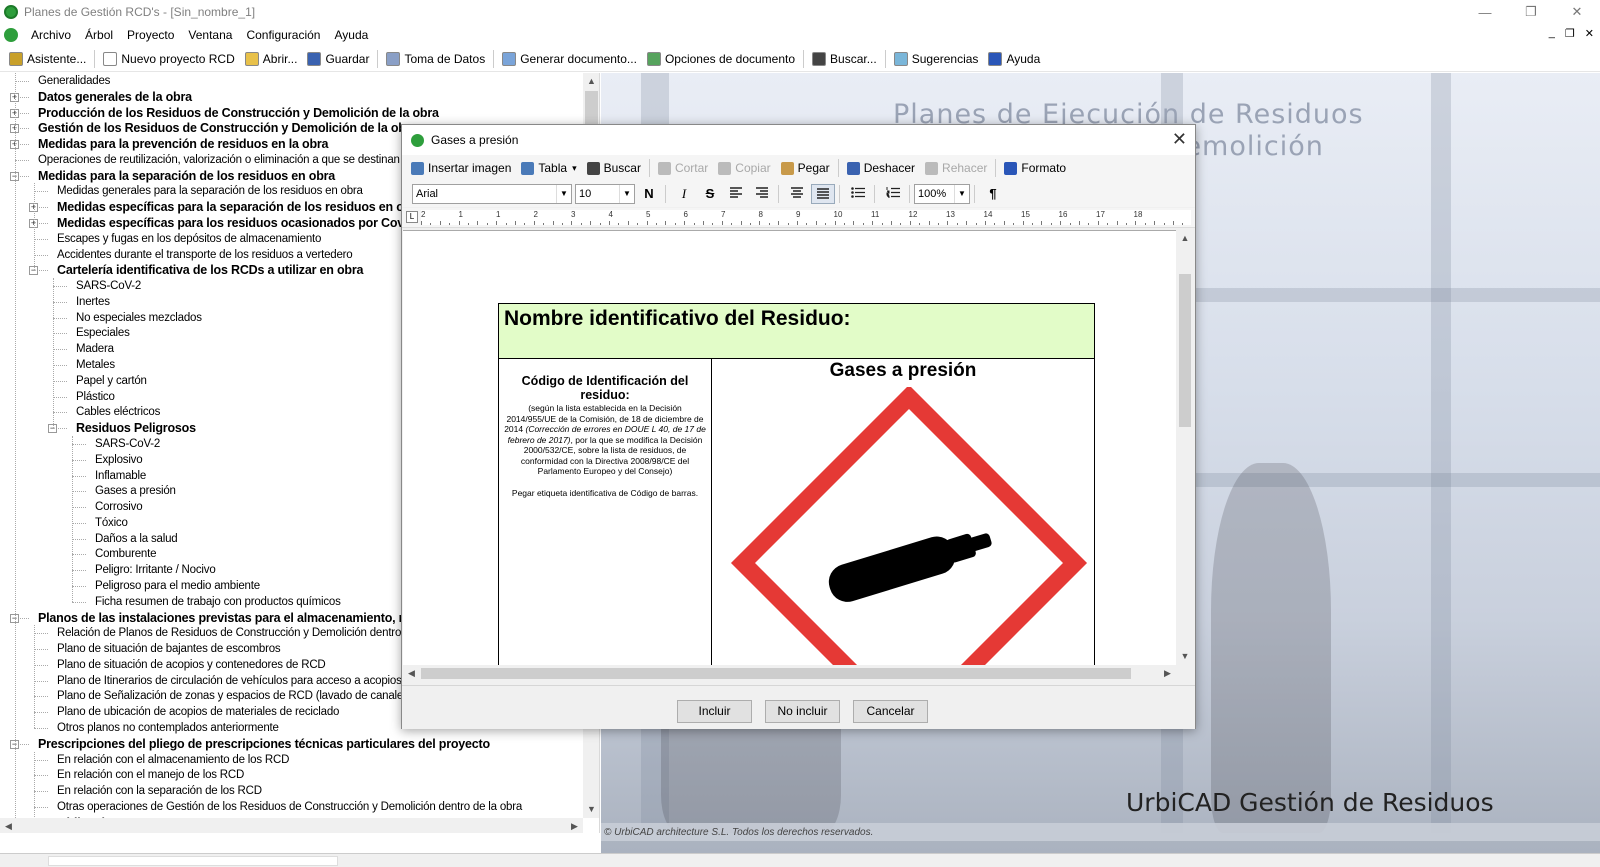  Describe the element at coordinates (744, 168) in the screenshot. I see `dialog-toolbar-button-4: Copiar` at that location.